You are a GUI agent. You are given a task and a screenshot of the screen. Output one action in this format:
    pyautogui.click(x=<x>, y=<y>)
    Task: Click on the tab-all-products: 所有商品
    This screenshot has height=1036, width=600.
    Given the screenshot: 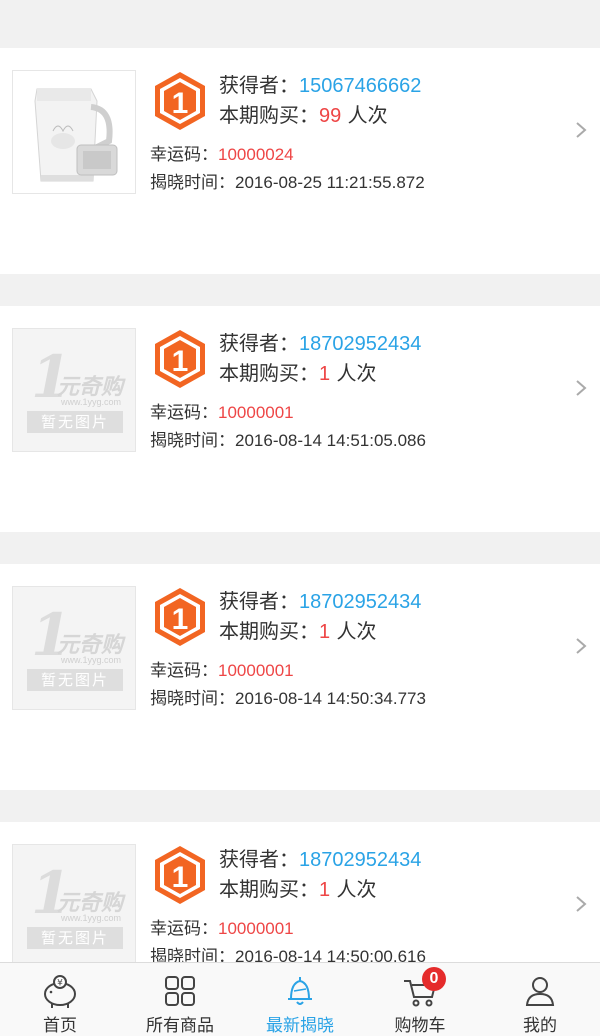 What is the action you would take?
    pyautogui.click(x=180, y=999)
    